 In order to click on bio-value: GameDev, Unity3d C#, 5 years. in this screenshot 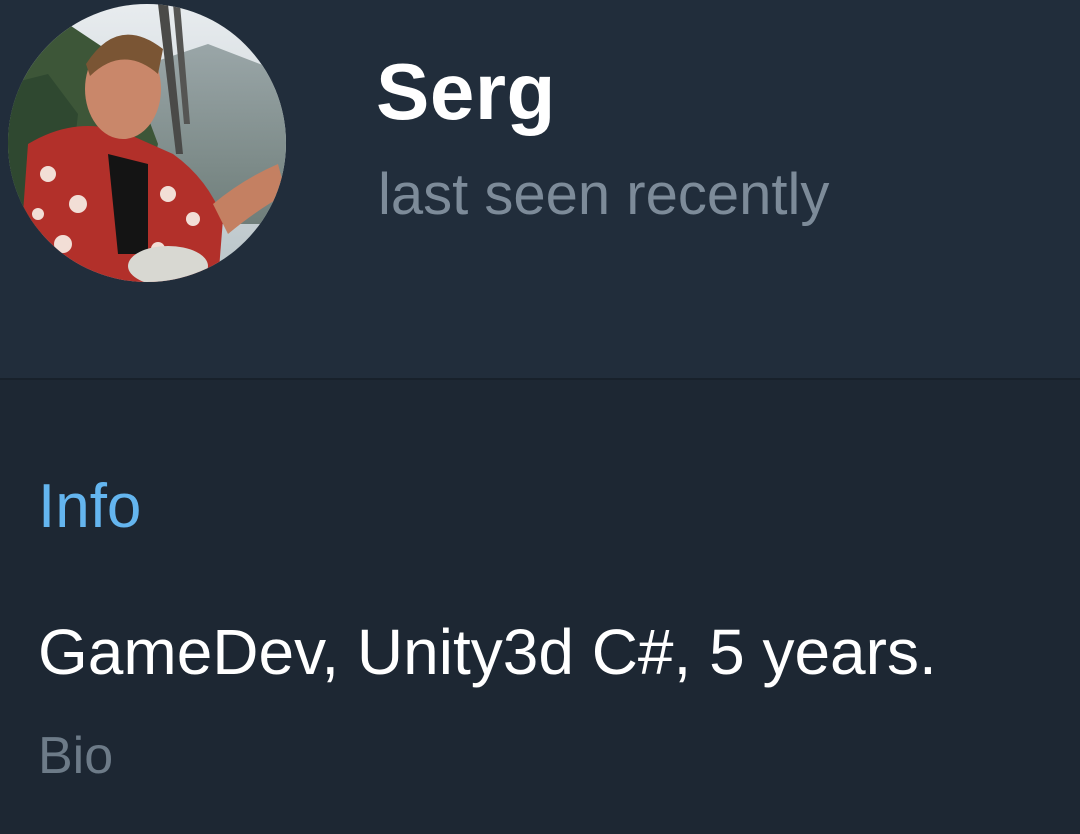, I will do `click(487, 652)`.